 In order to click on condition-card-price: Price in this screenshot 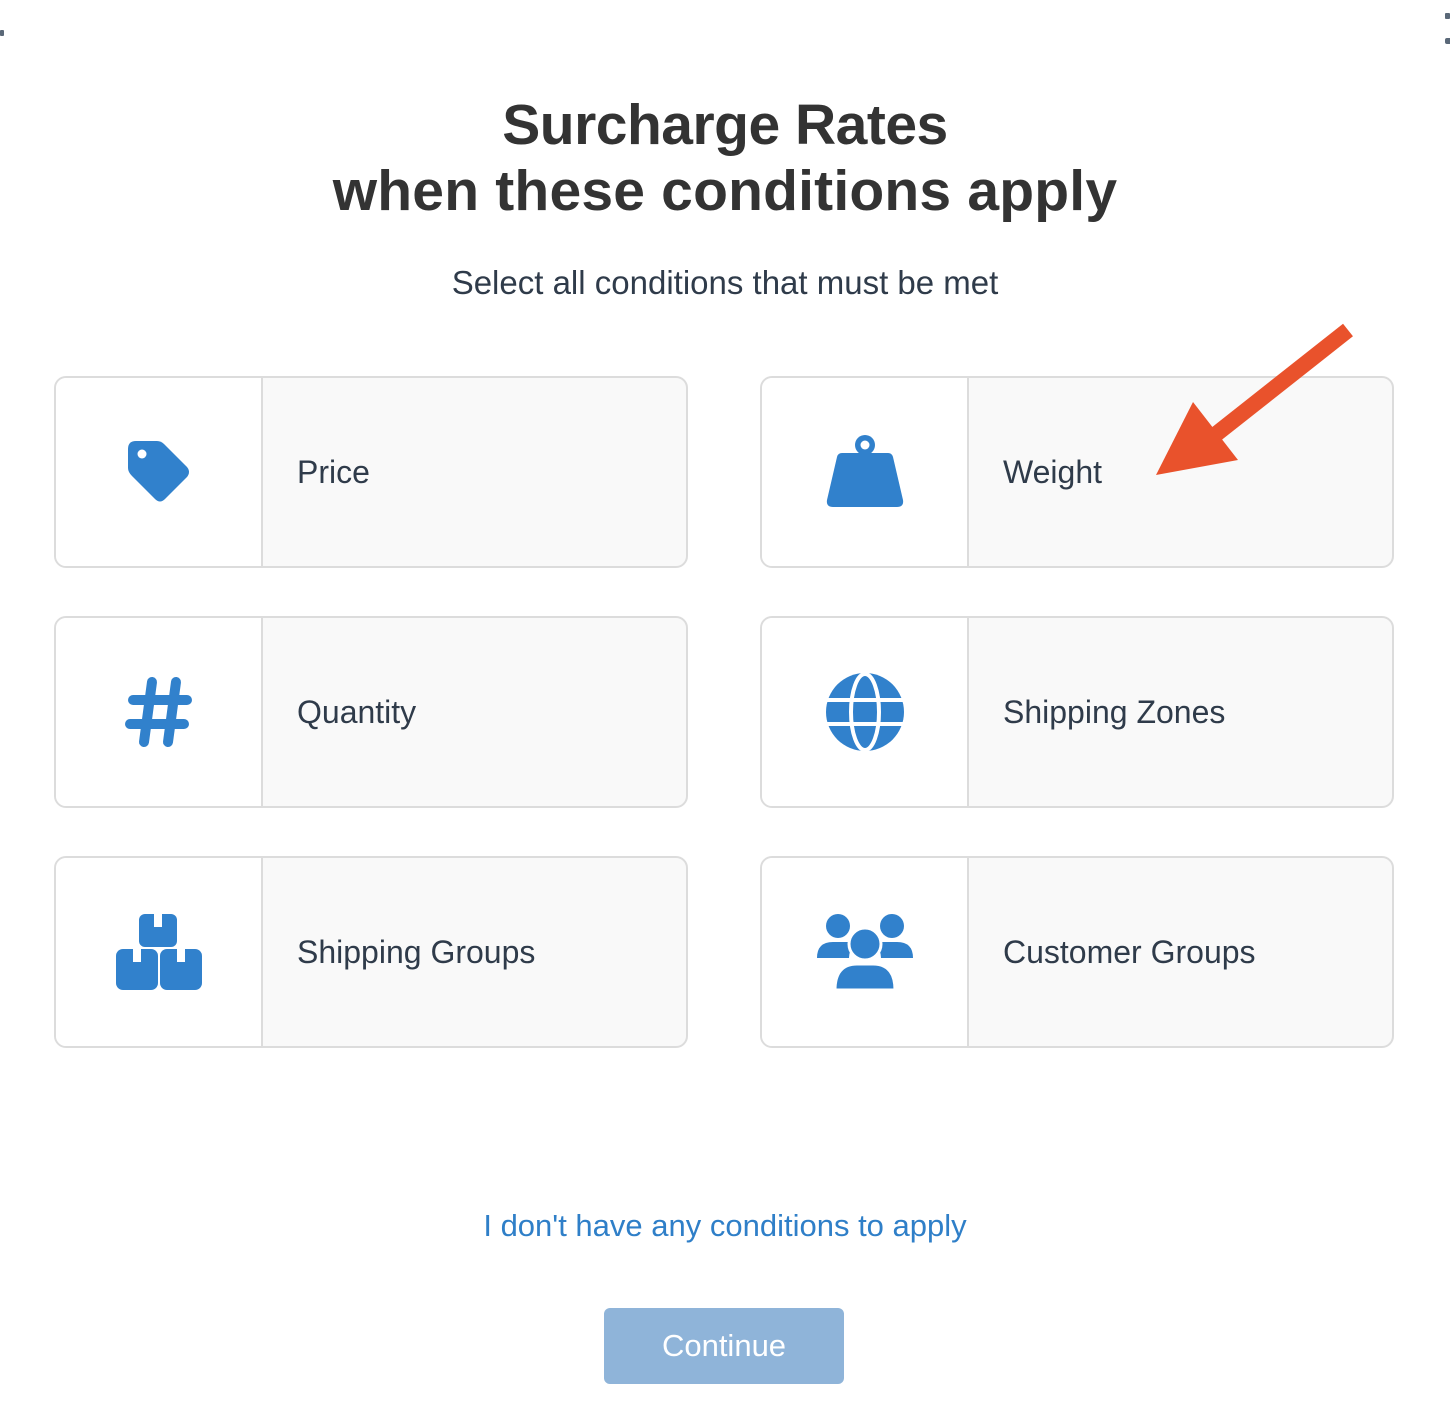, I will do `click(371, 472)`.